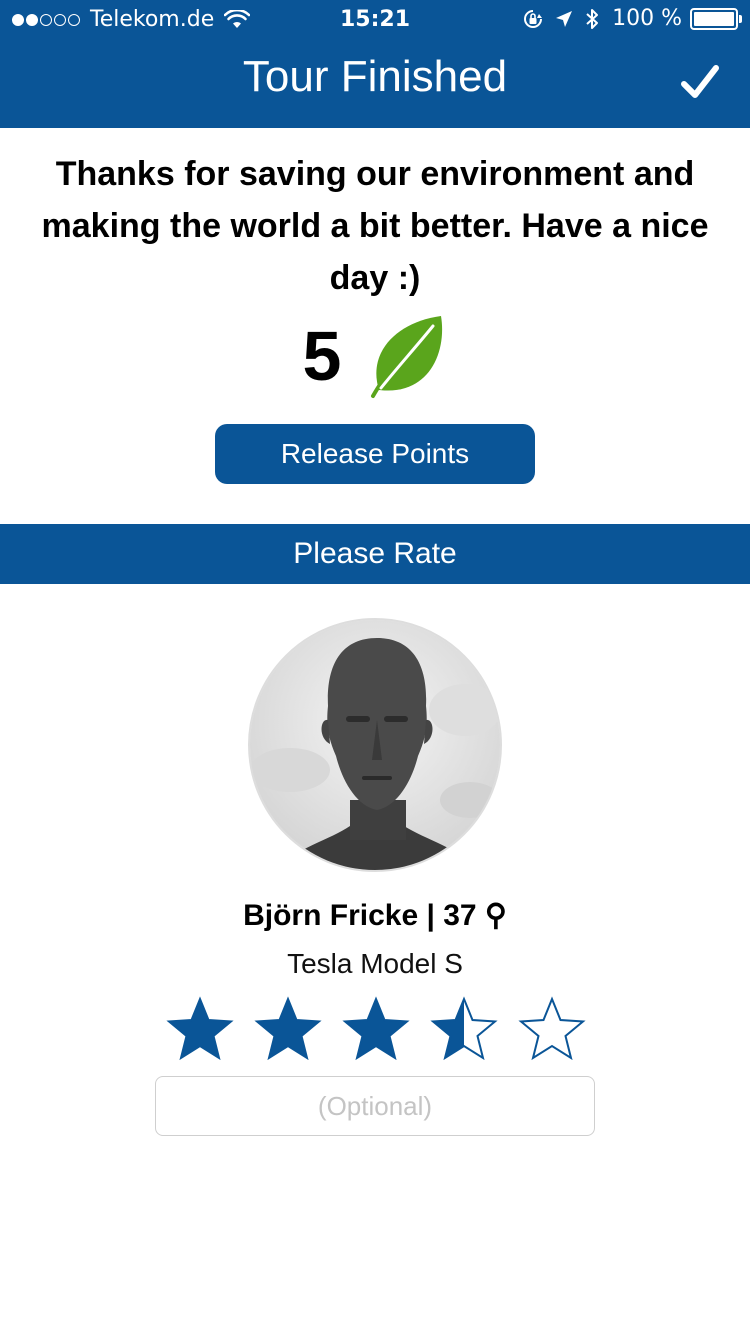  I want to click on driver-name: Björn Fricke | 37 ⚲, so click(375, 915).